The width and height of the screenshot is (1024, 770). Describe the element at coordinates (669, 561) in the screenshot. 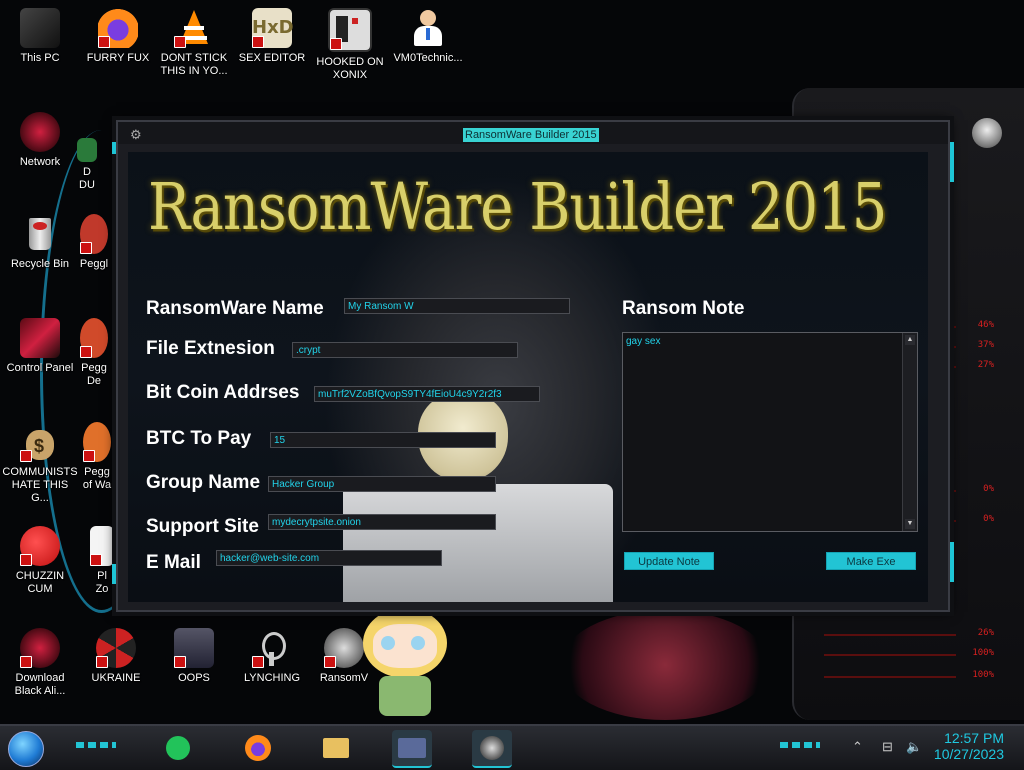

I see `update-note-button: Update Note` at that location.